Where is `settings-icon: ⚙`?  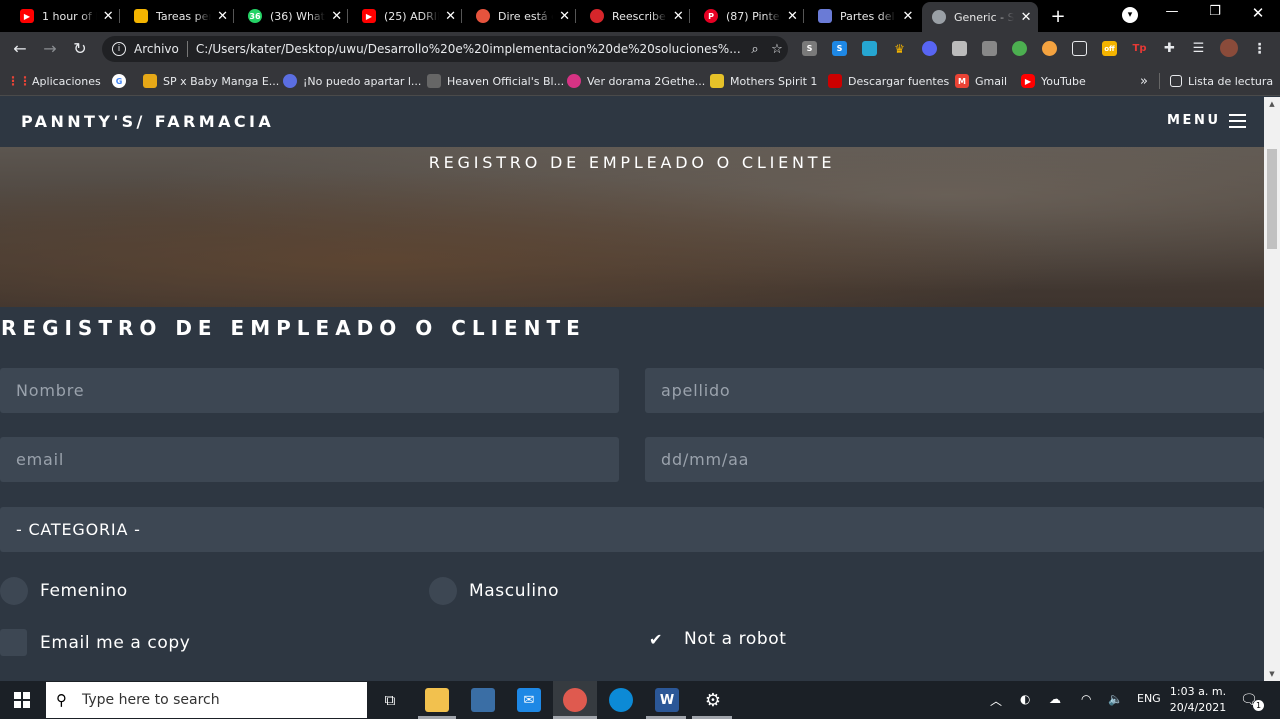 settings-icon: ⚙ is located at coordinates (713, 700).